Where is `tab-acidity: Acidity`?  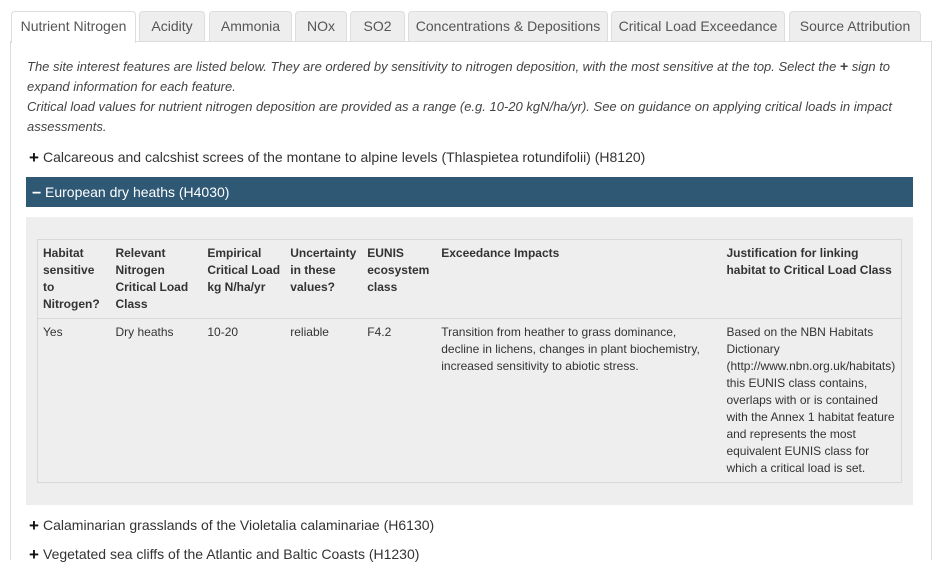 tab-acidity: Acidity is located at coordinates (172, 26).